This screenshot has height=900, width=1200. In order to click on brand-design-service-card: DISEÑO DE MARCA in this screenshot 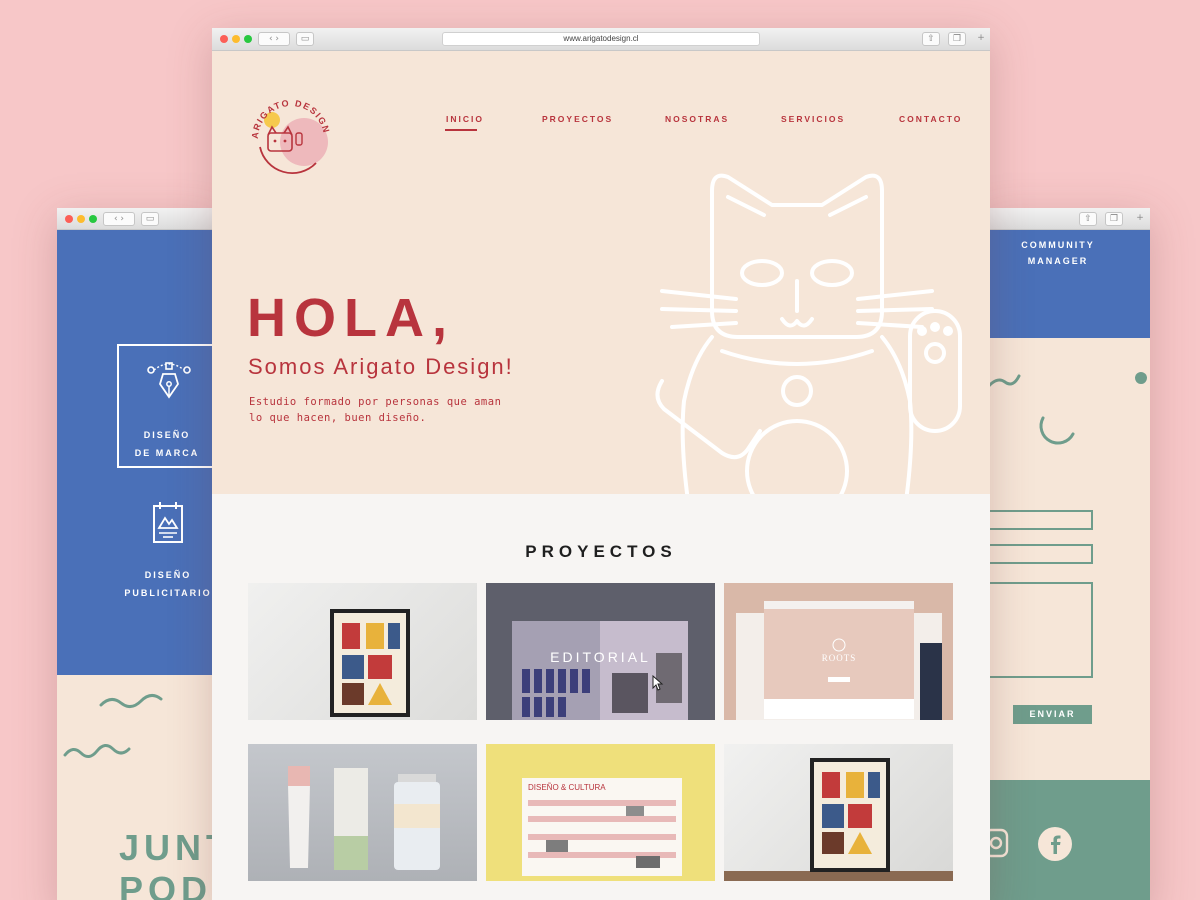, I will do `click(167, 406)`.